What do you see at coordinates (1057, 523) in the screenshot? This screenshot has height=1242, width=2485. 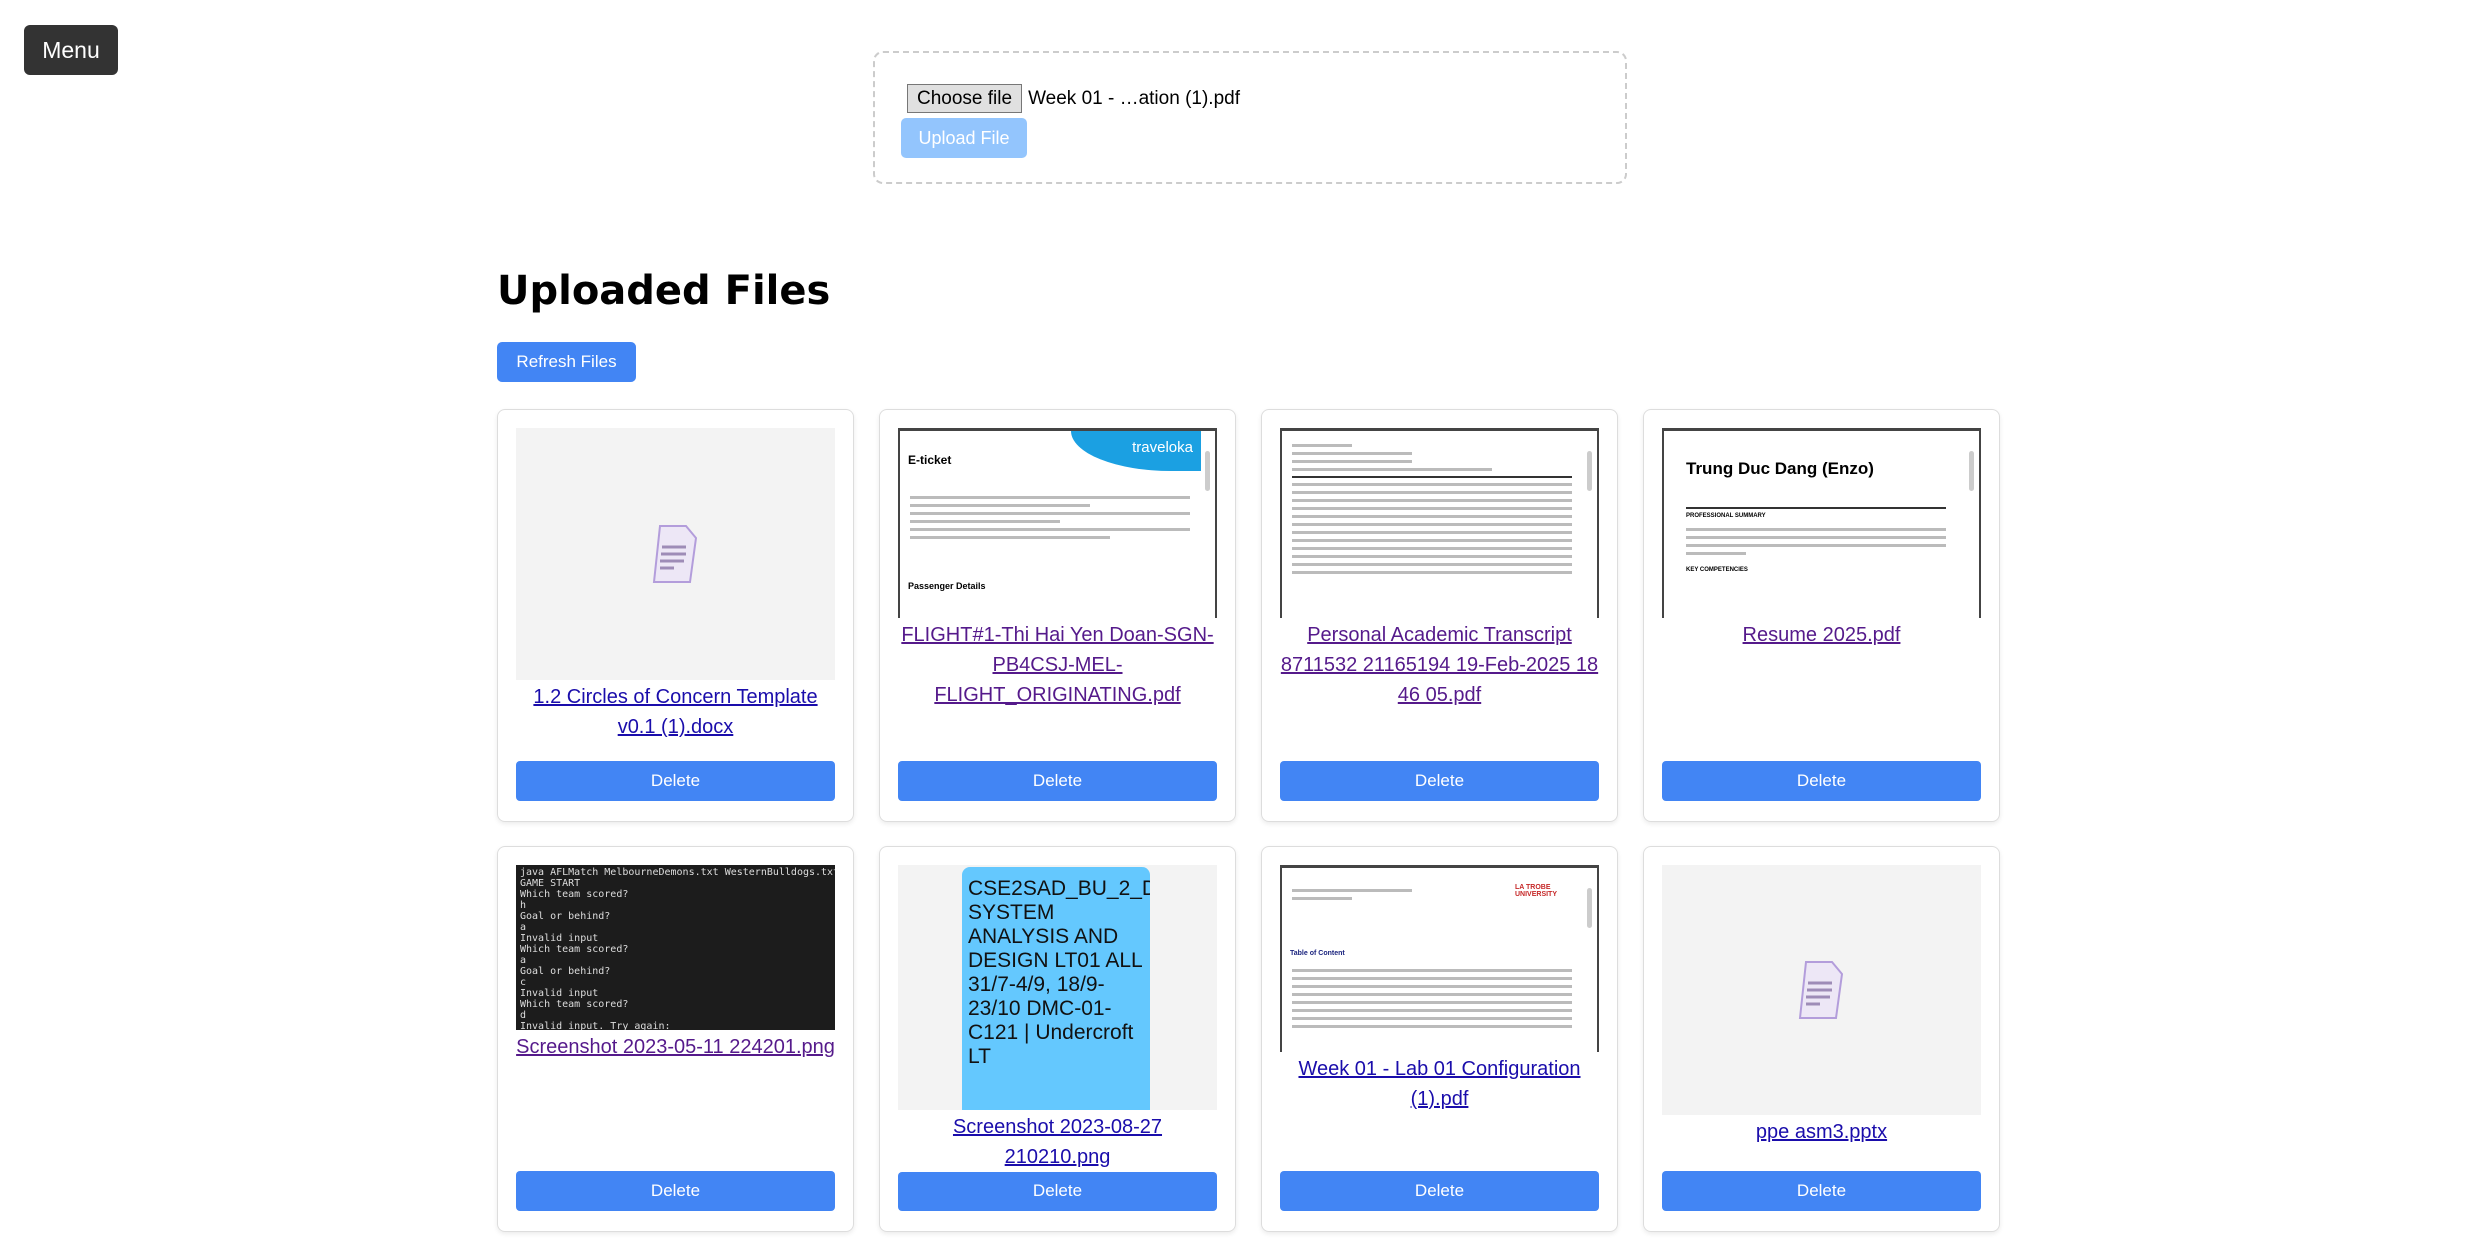 I see `pdf-preview: traveloka E-ticket Passenger Details` at bounding box center [1057, 523].